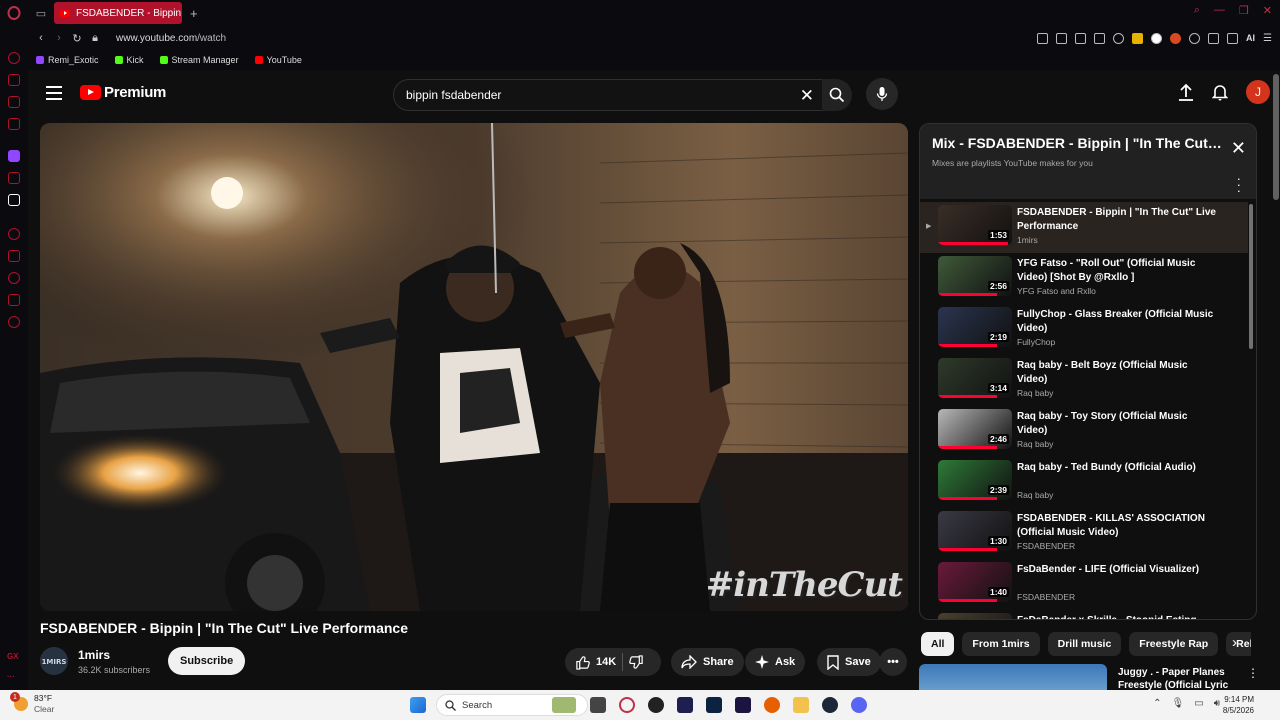 This screenshot has height=720, width=1280. I want to click on filter-chip: Freestyle Rap, so click(1174, 644).